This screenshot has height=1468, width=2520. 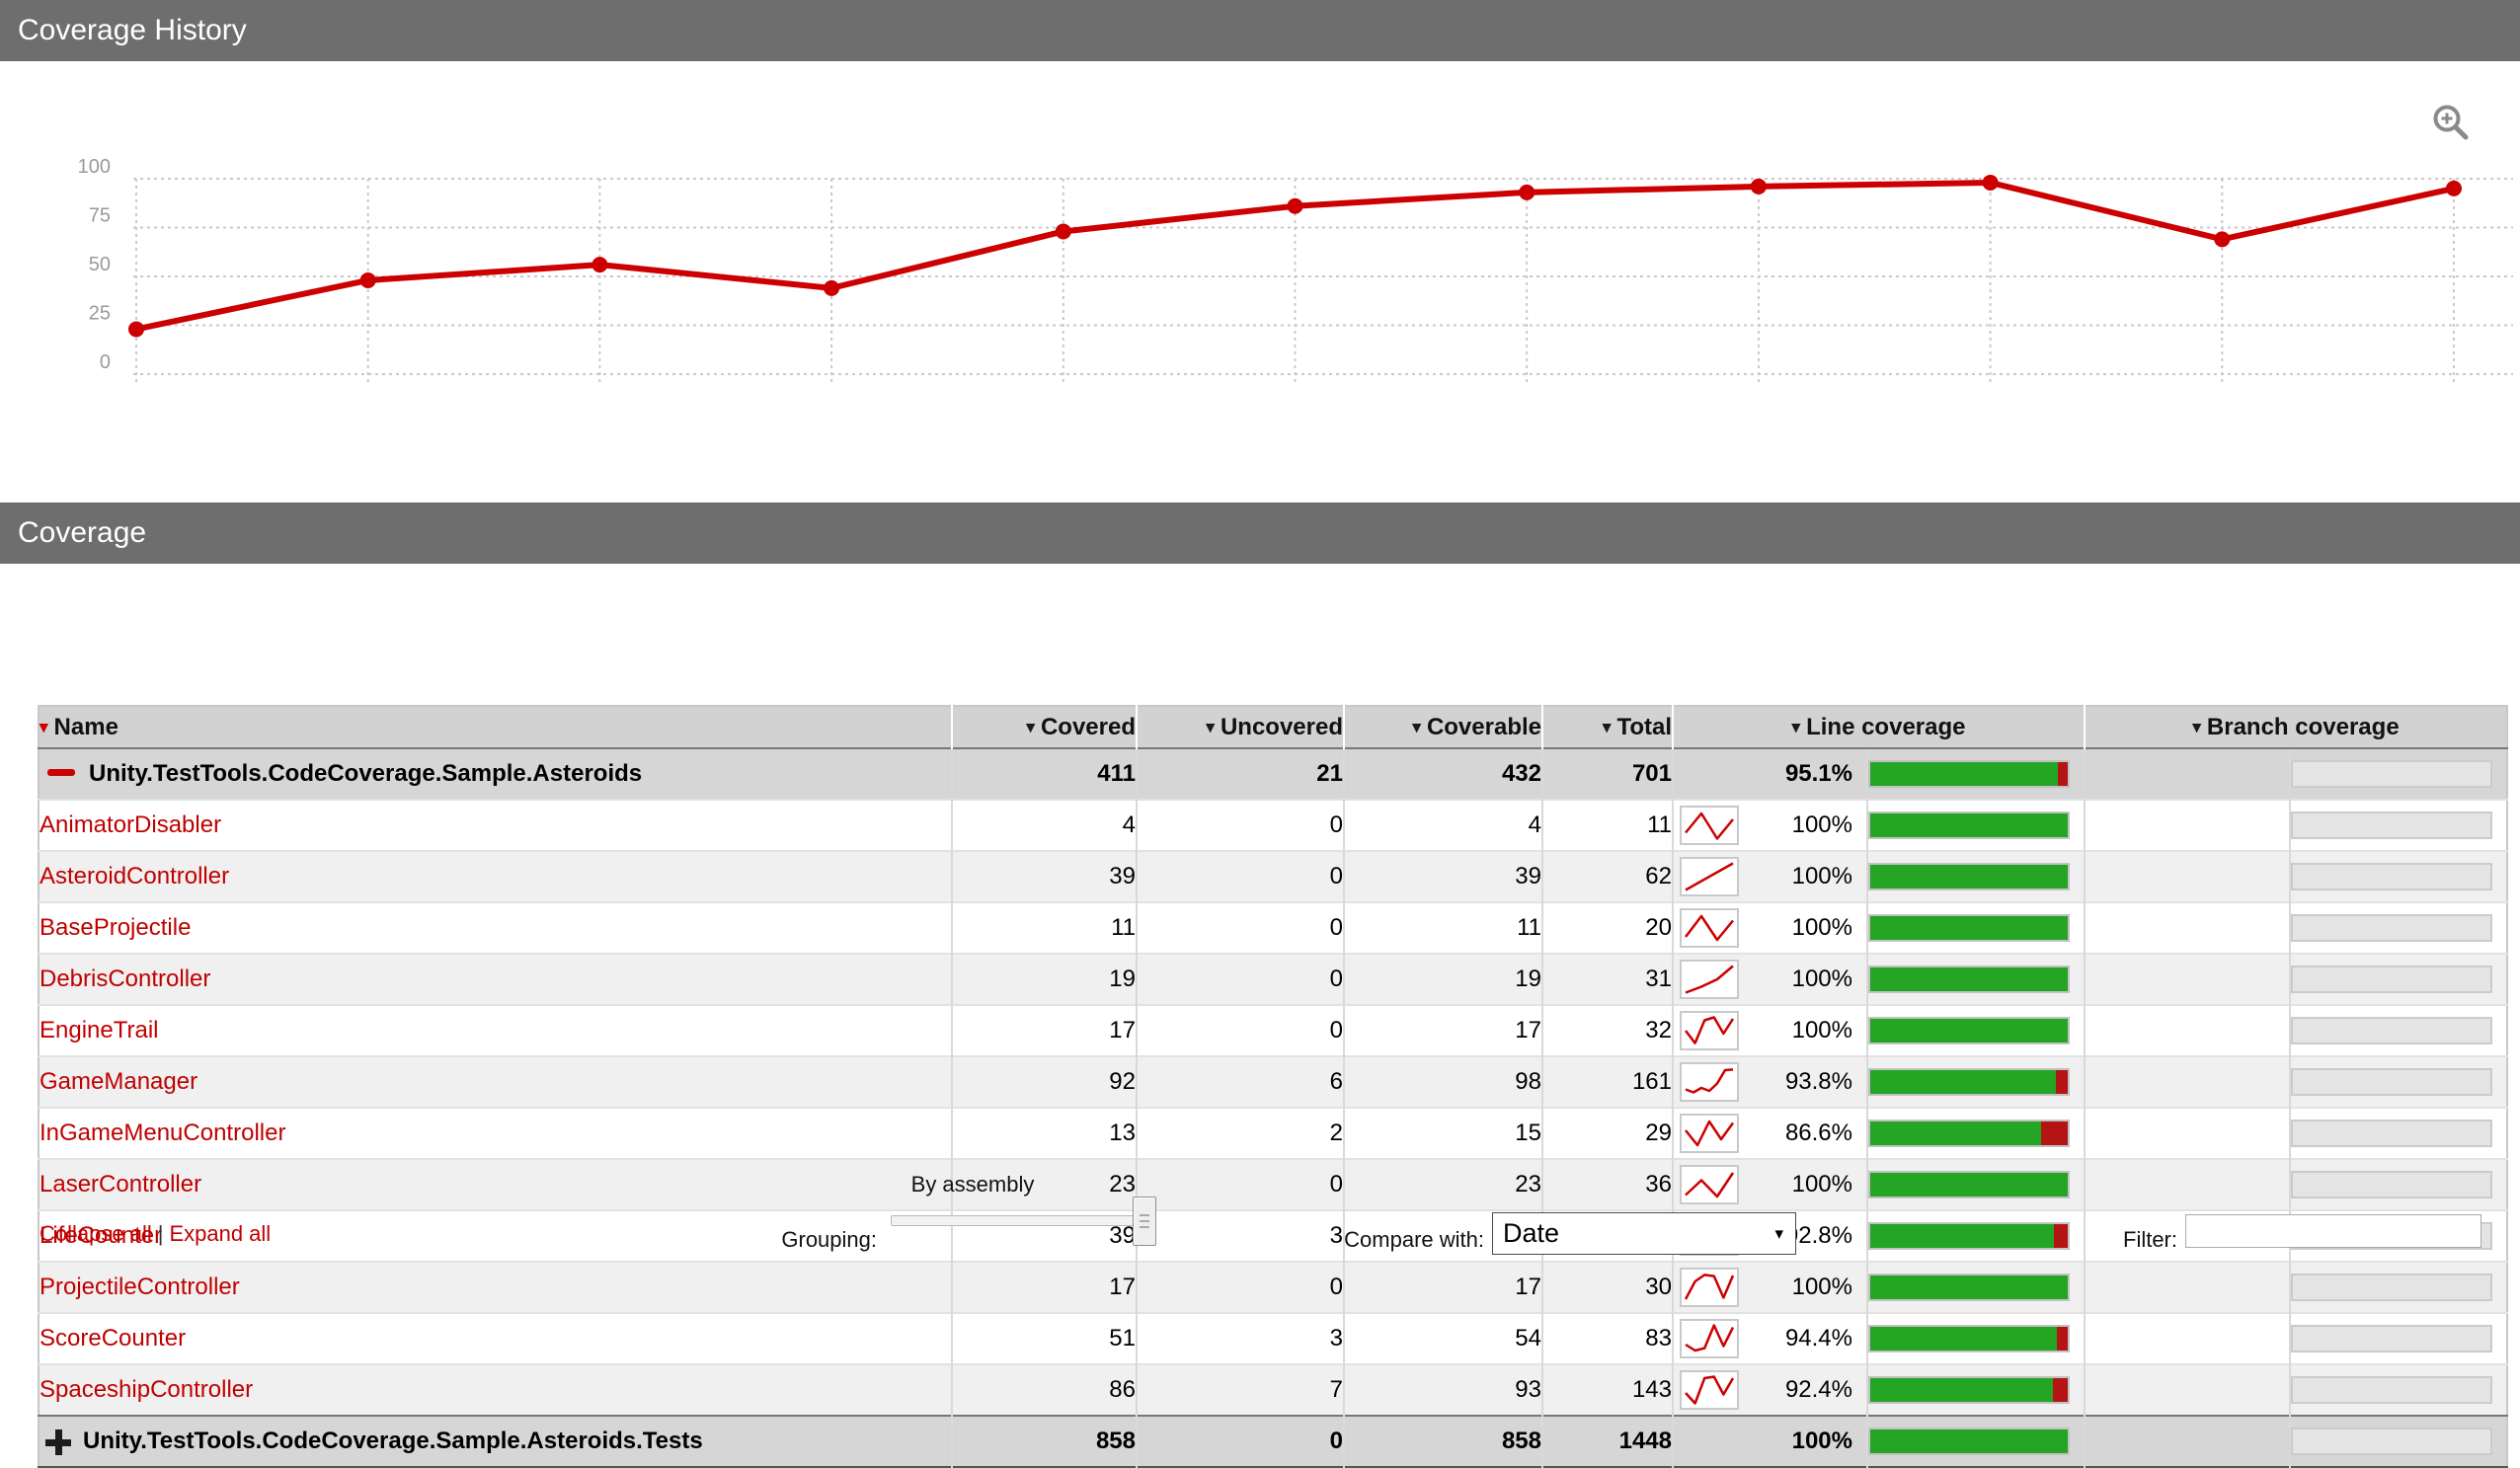 I want to click on covered-value: 92, so click(x=1044, y=1081).